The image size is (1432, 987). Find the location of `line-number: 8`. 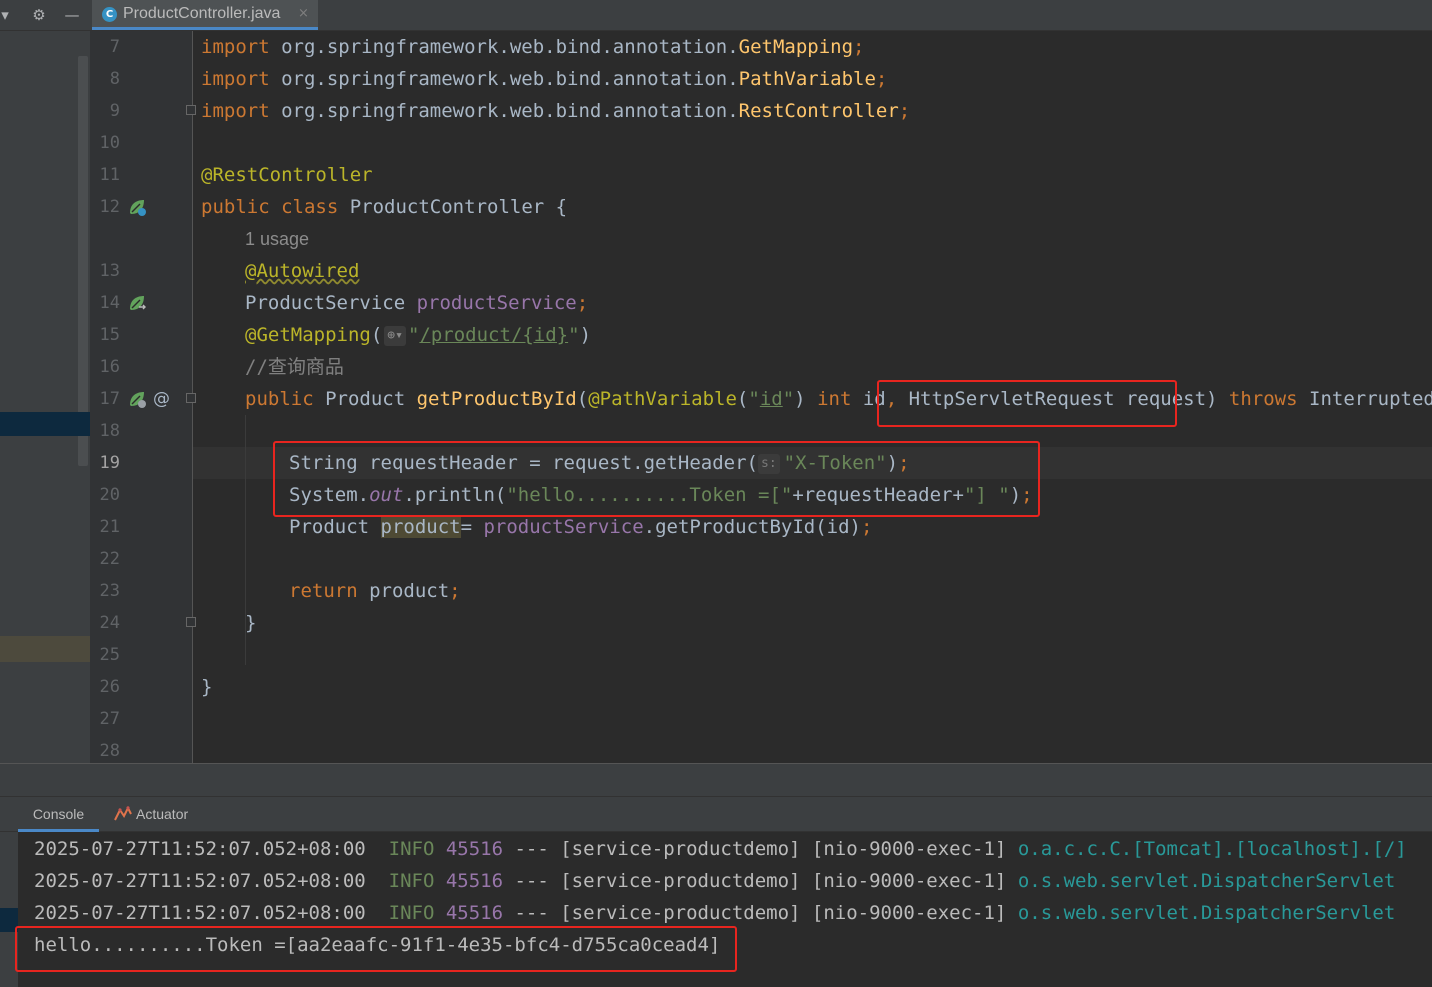

line-number: 8 is located at coordinates (114, 79).